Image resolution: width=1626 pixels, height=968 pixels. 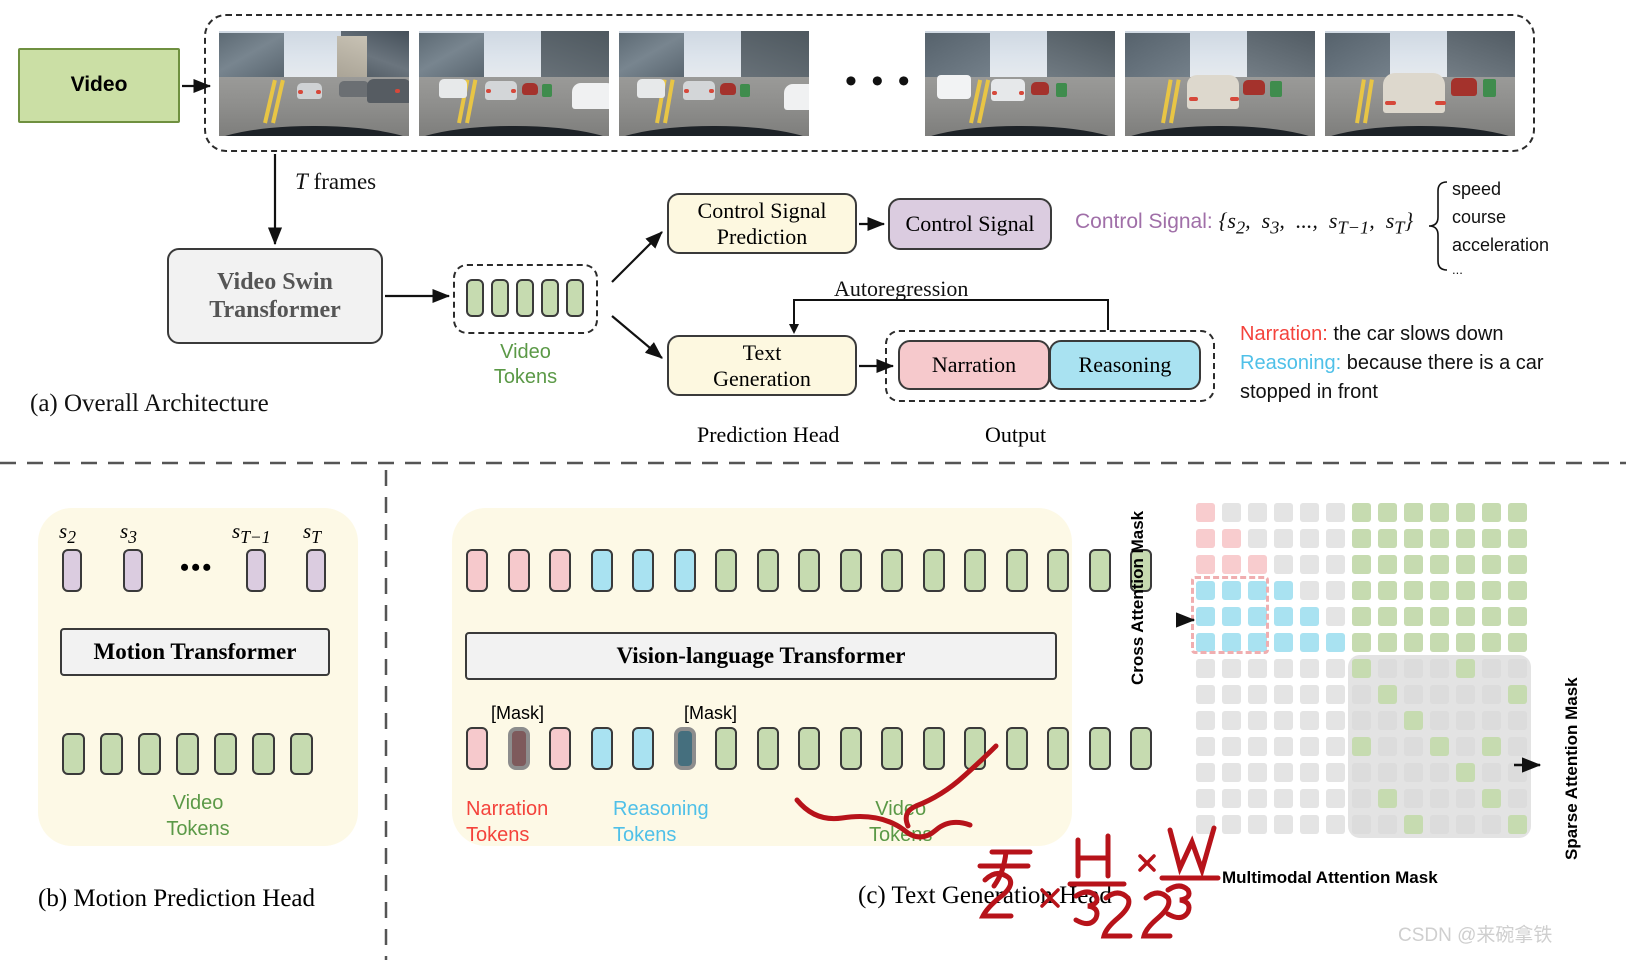 I want to click on reasoning-tokens-label: Reasoning Tokens, so click(x=661, y=822).